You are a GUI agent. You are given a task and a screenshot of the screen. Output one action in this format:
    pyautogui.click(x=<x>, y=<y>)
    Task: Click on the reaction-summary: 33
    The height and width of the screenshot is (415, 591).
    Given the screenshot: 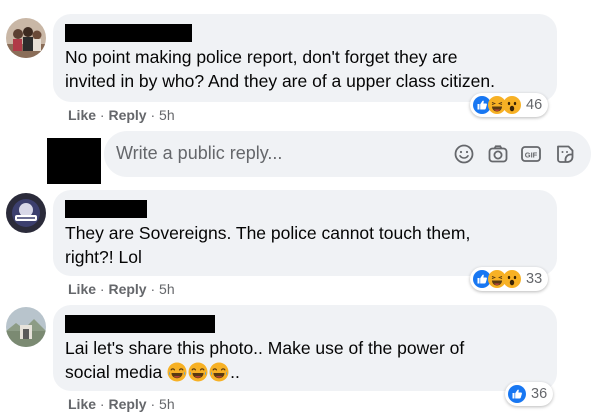 What is the action you would take?
    pyautogui.click(x=509, y=279)
    